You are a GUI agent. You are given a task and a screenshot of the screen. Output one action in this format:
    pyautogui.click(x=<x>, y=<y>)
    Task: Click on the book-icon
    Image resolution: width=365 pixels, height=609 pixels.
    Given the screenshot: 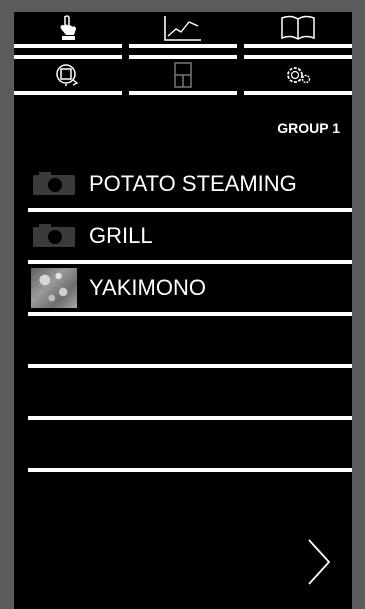 What is the action you would take?
    pyautogui.click(x=298, y=27)
    